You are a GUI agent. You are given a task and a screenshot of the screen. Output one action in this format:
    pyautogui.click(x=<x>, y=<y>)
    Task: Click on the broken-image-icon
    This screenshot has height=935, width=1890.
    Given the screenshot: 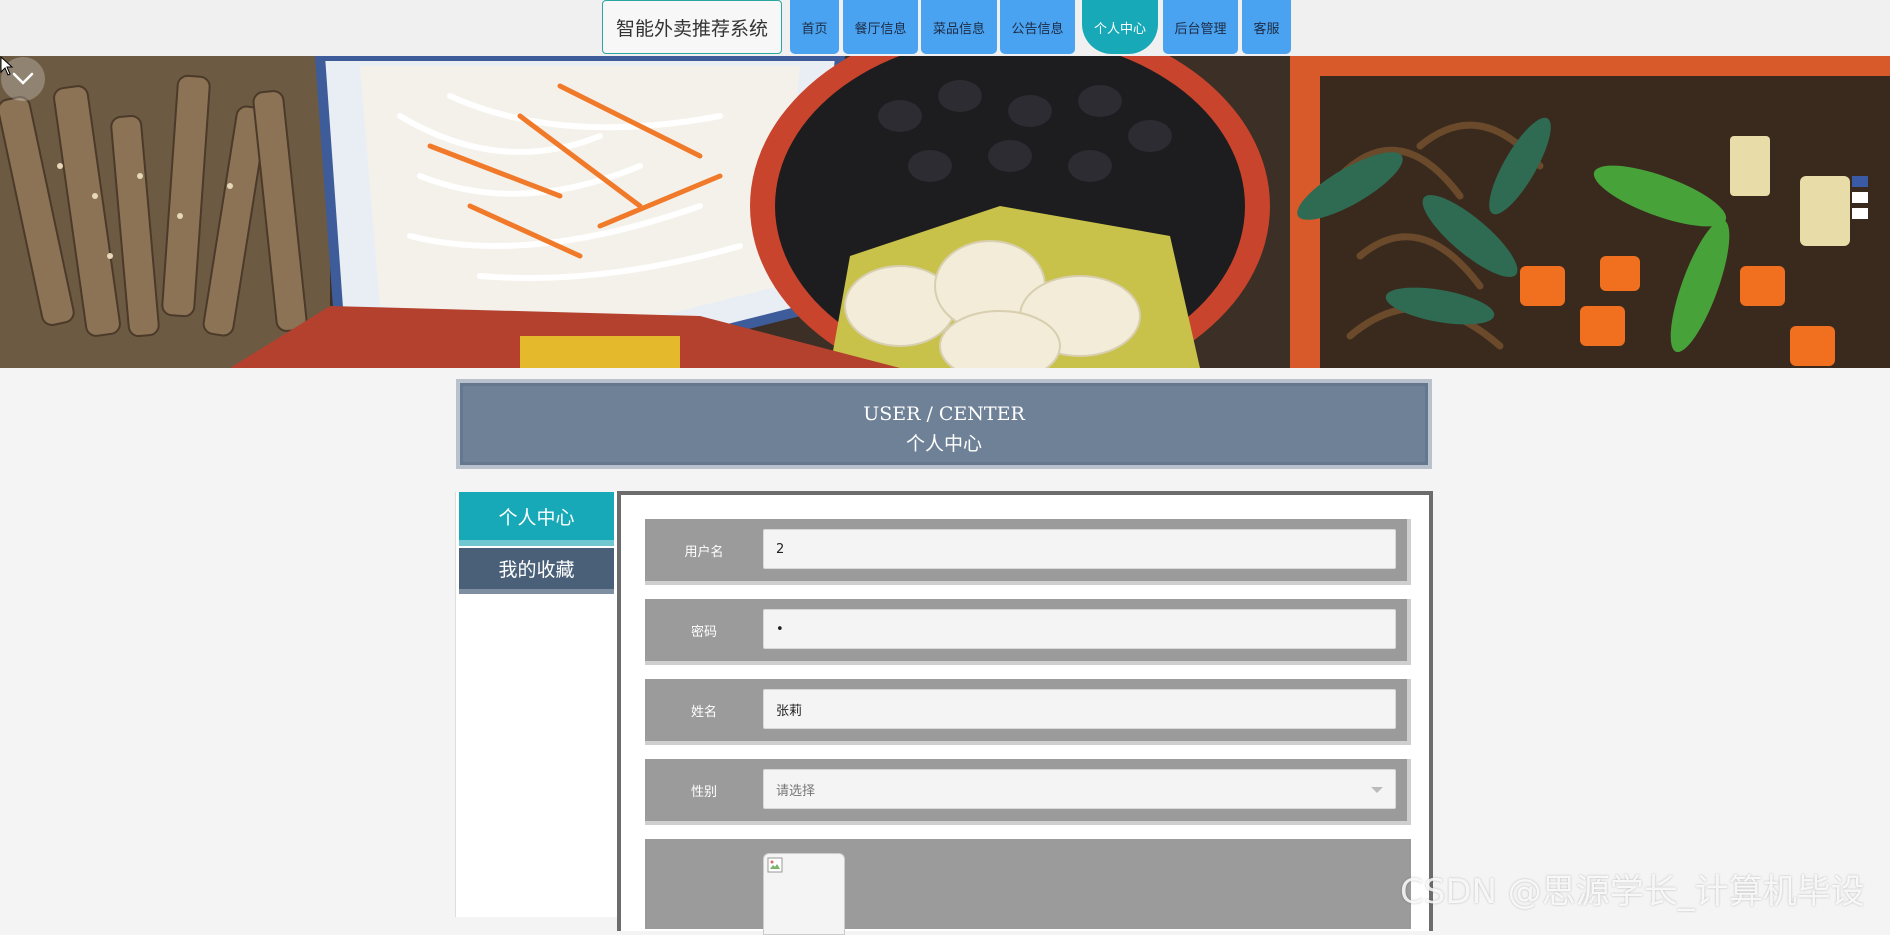 What is the action you would take?
    pyautogui.click(x=775, y=865)
    